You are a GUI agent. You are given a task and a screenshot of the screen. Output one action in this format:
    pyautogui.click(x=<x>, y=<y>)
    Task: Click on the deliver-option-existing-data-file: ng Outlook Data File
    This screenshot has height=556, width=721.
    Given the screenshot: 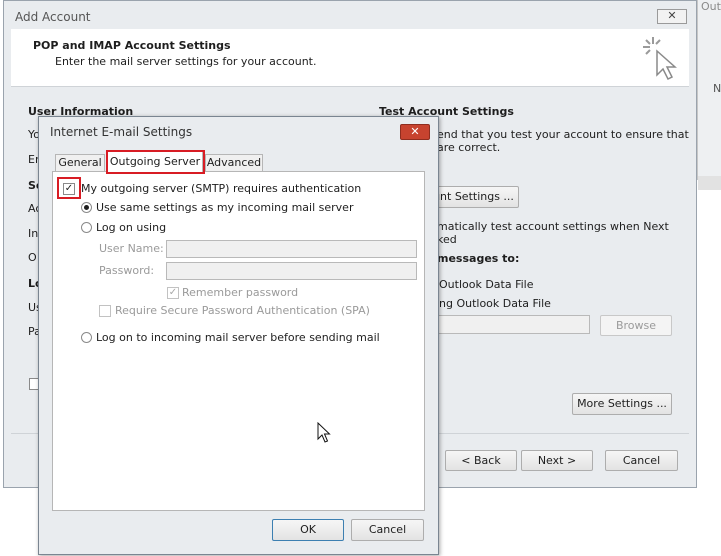 What is the action you would take?
    pyautogui.click(x=495, y=303)
    